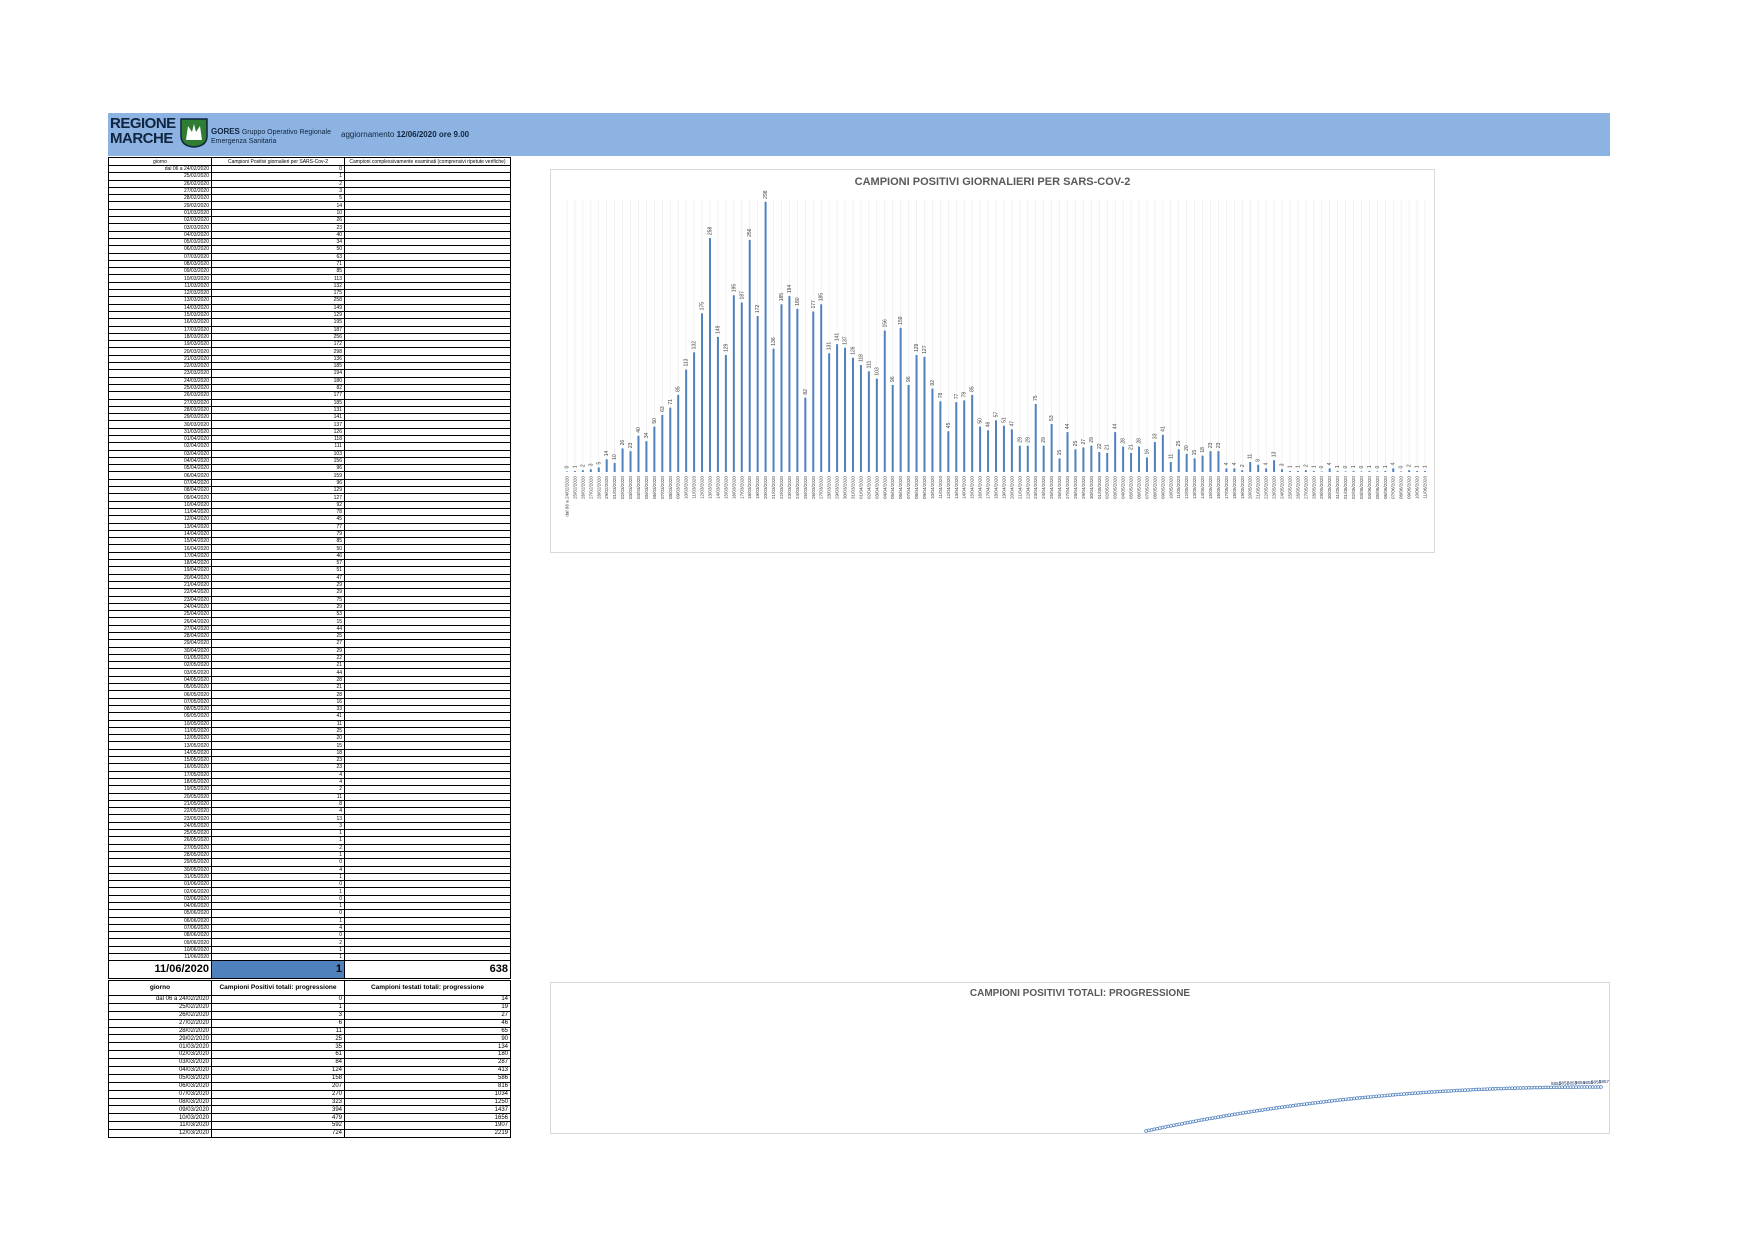  I want to click on table-row: 09/03/2020 85, so click(309, 271).